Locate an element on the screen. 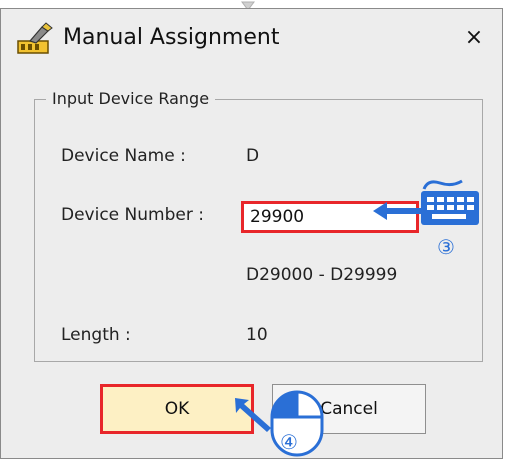 This screenshot has width=508, height=459. length-label: Length : is located at coordinates (96, 335).